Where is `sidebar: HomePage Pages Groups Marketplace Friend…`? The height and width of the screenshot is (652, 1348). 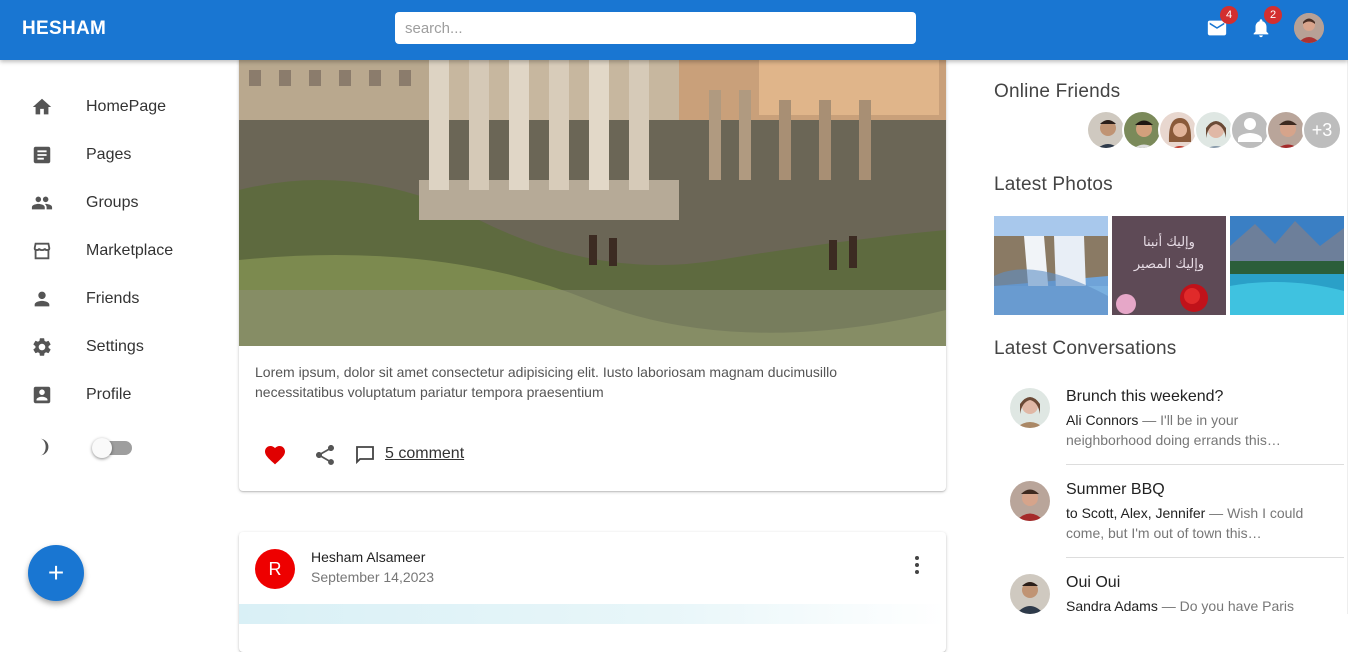 sidebar: HomePage Pages Groups Marketplace Friend… is located at coordinates (110, 337).